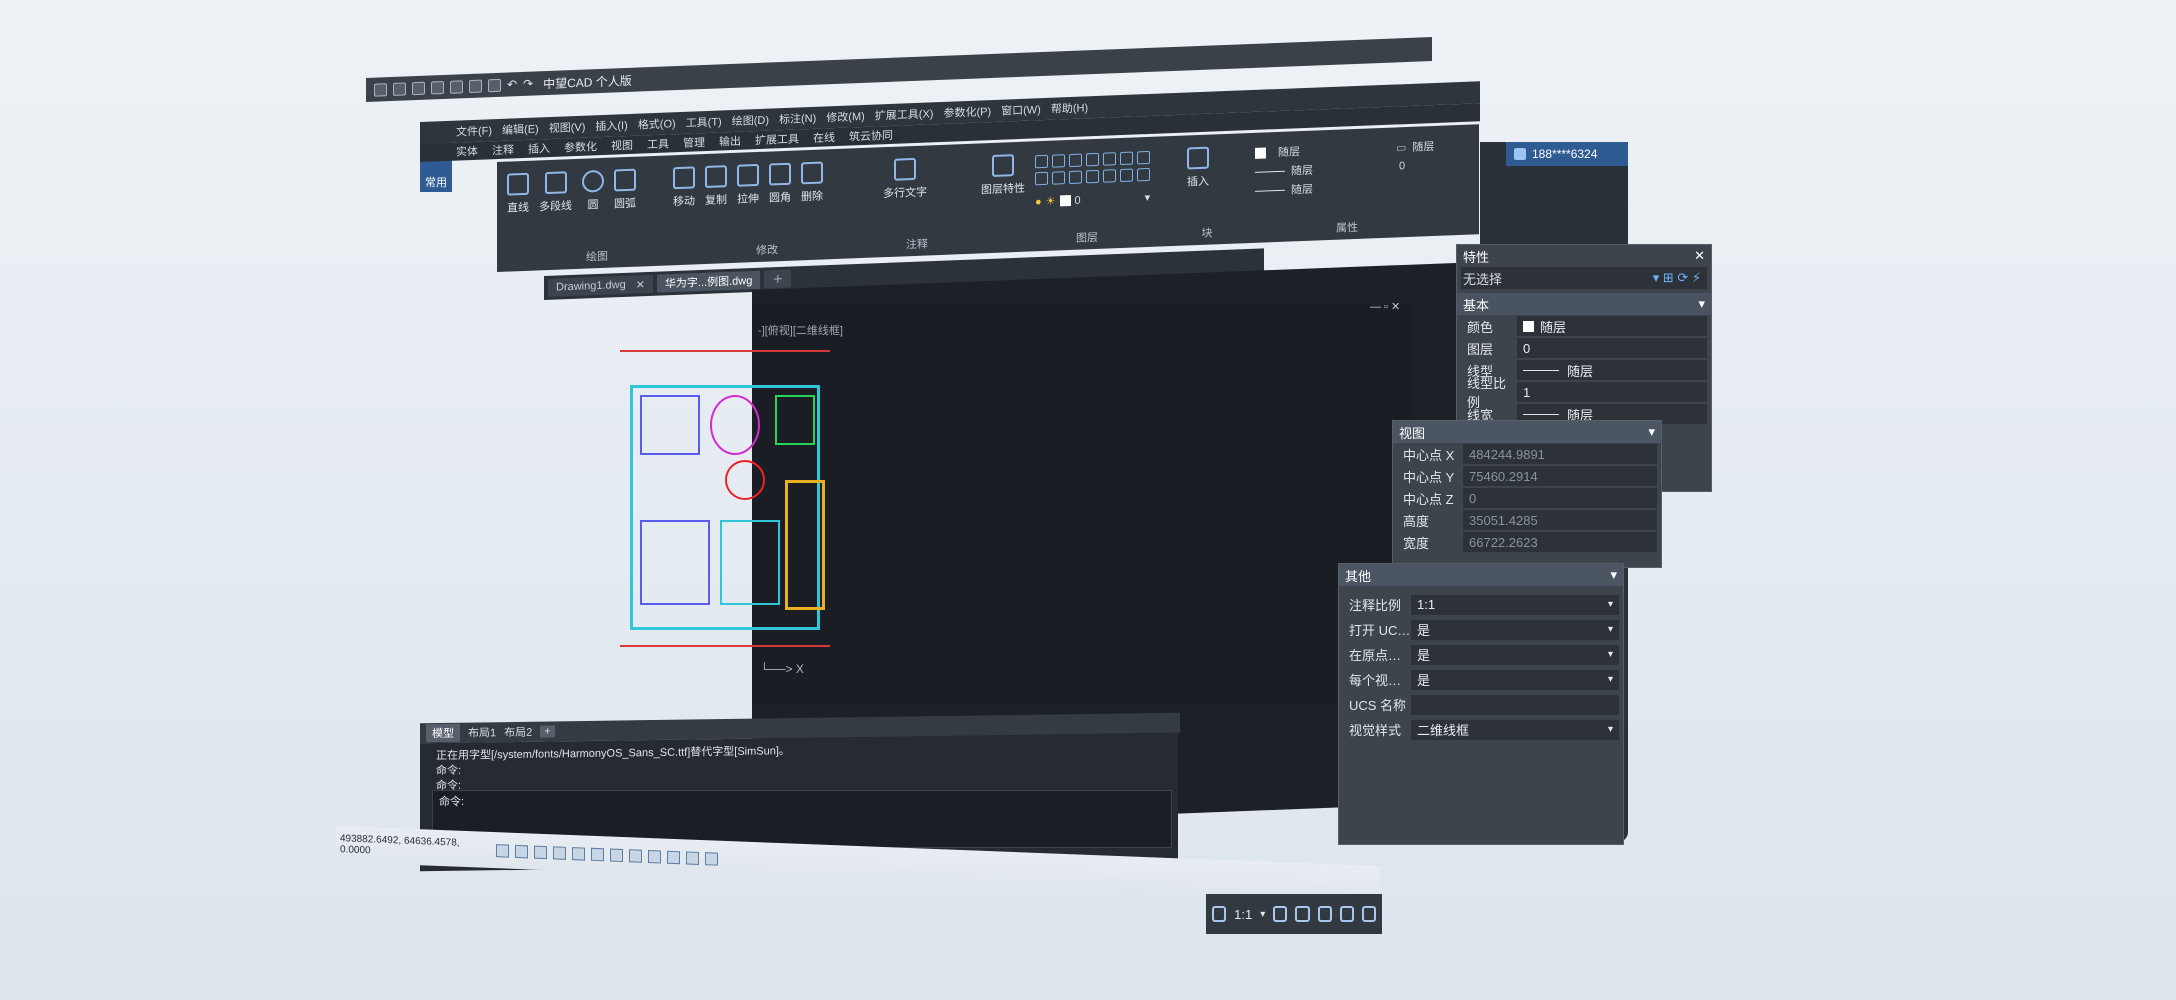 Image resolution: width=2176 pixels, height=1000 pixels. Describe the element at coordinates (716, 186) in the screenshot. I see `copy-button: 复制` at that location.